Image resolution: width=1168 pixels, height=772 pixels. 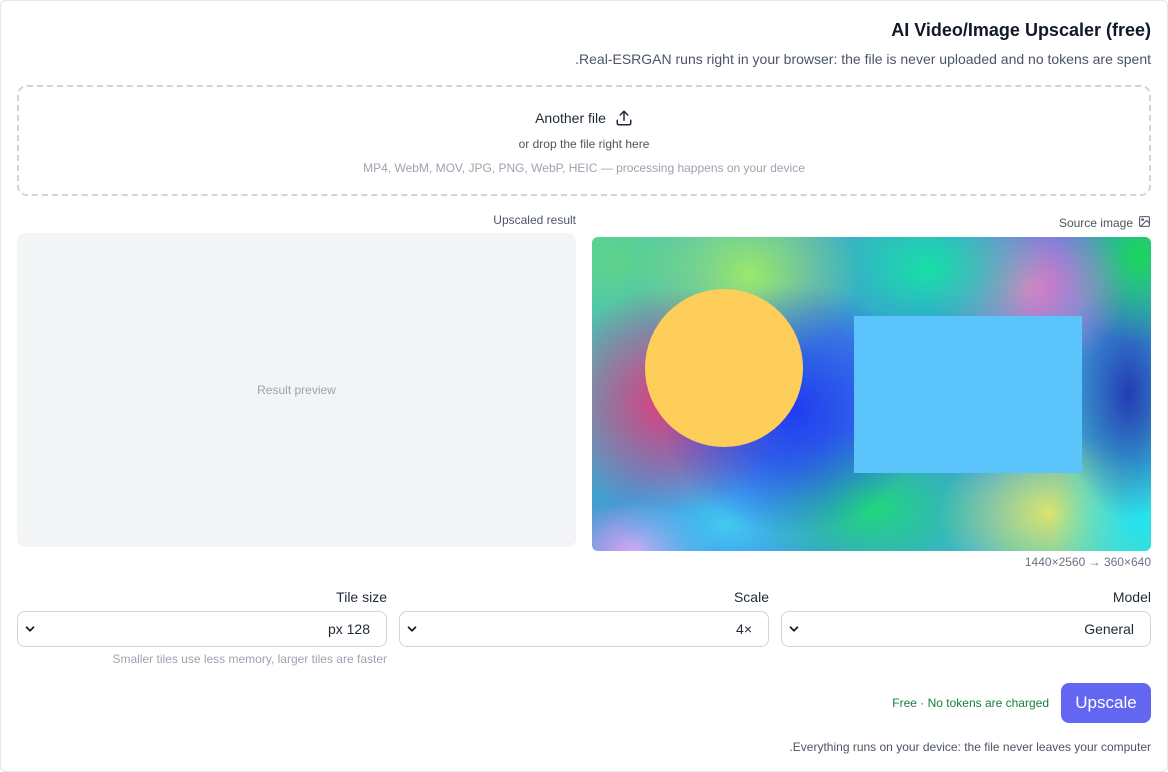 What do you see at coordinates (724, 368) in the screenshot?
I see `source-image-circle` at bounding box center [724, 368].